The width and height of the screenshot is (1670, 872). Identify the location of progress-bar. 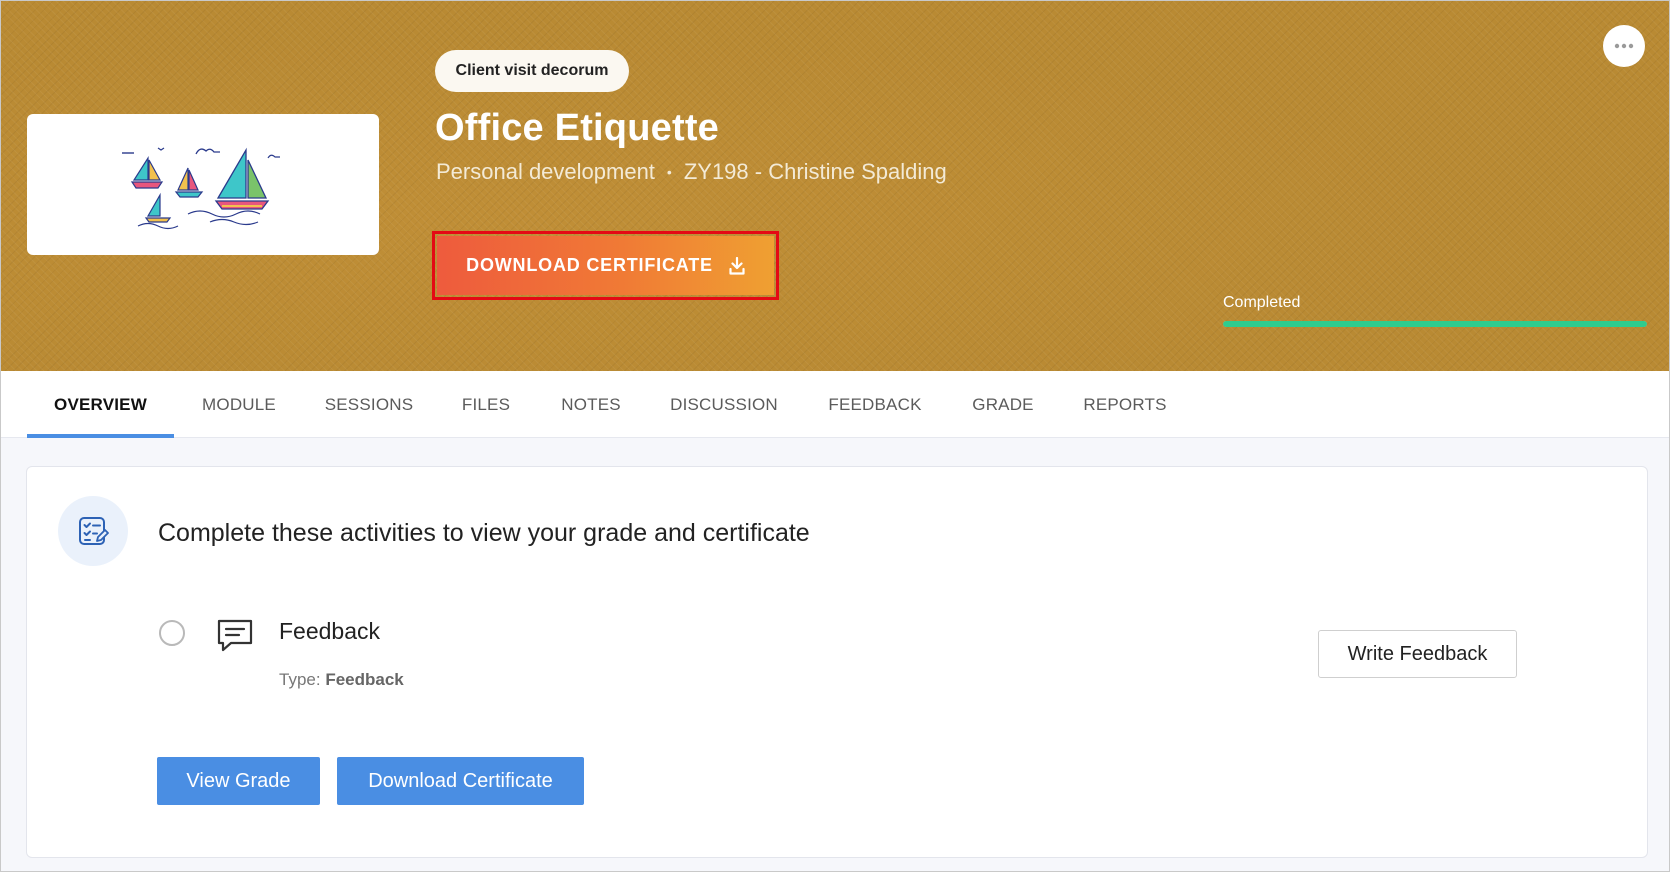
(1435, 324).